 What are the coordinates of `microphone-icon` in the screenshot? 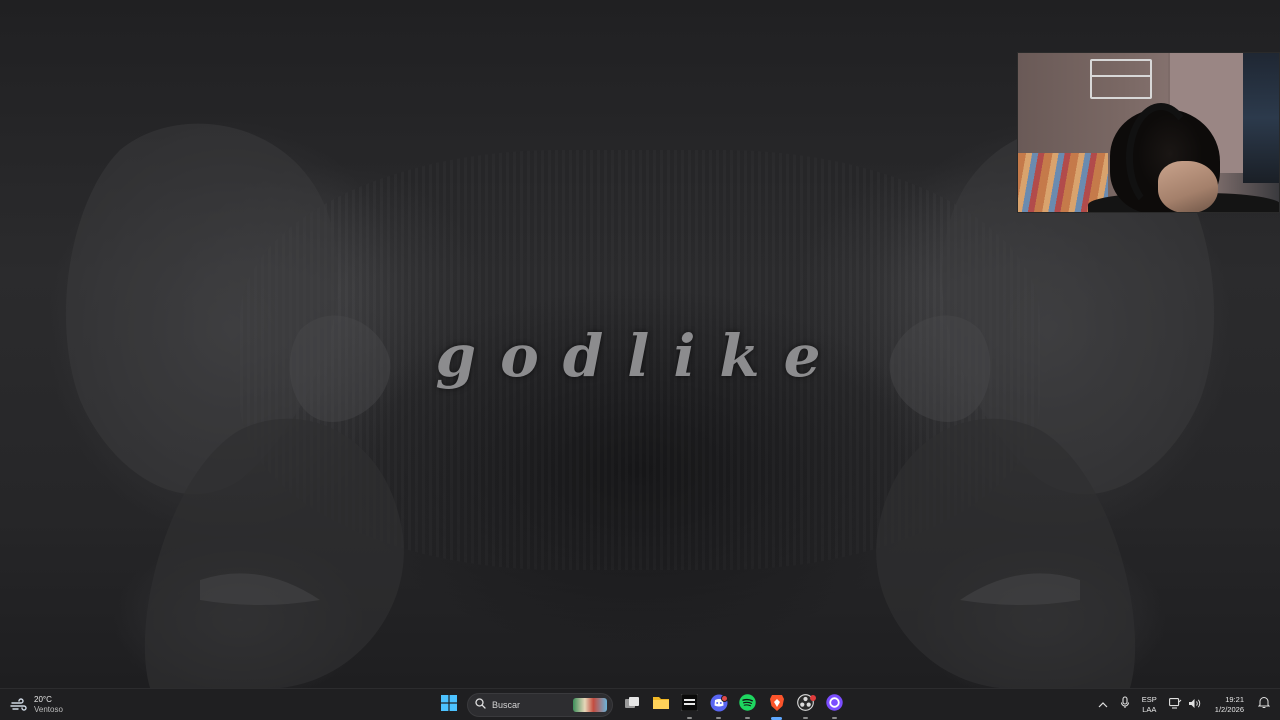 It's located at (1125, 705).